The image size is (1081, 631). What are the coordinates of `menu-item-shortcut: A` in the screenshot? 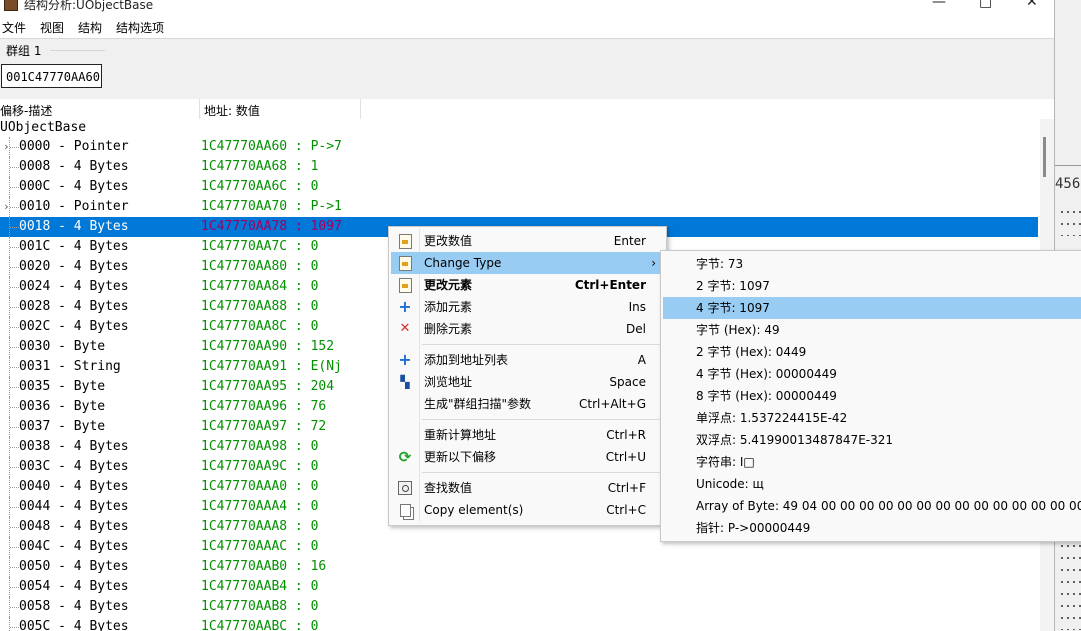 It's located at (641, 360).